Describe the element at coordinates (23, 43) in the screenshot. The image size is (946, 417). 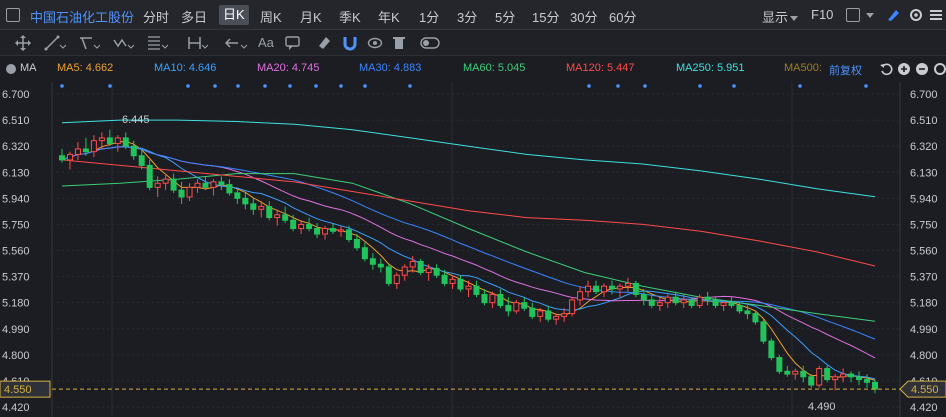
I see `move-cursor-icon` at that location.